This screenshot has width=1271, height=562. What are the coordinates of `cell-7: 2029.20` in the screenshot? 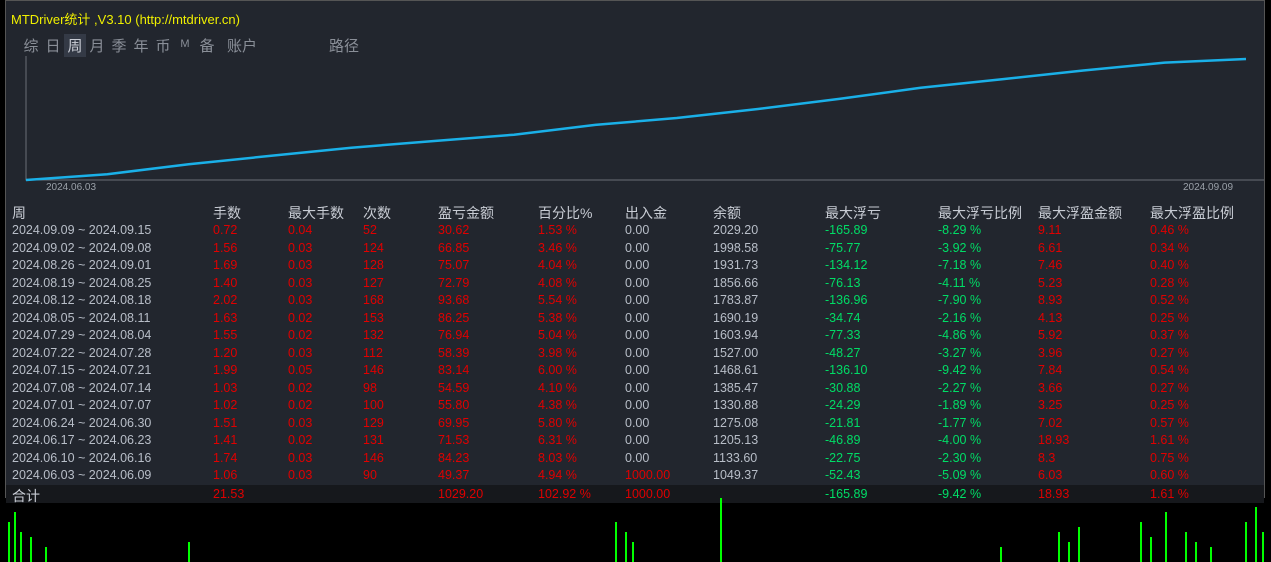 It's located at (736, 230).